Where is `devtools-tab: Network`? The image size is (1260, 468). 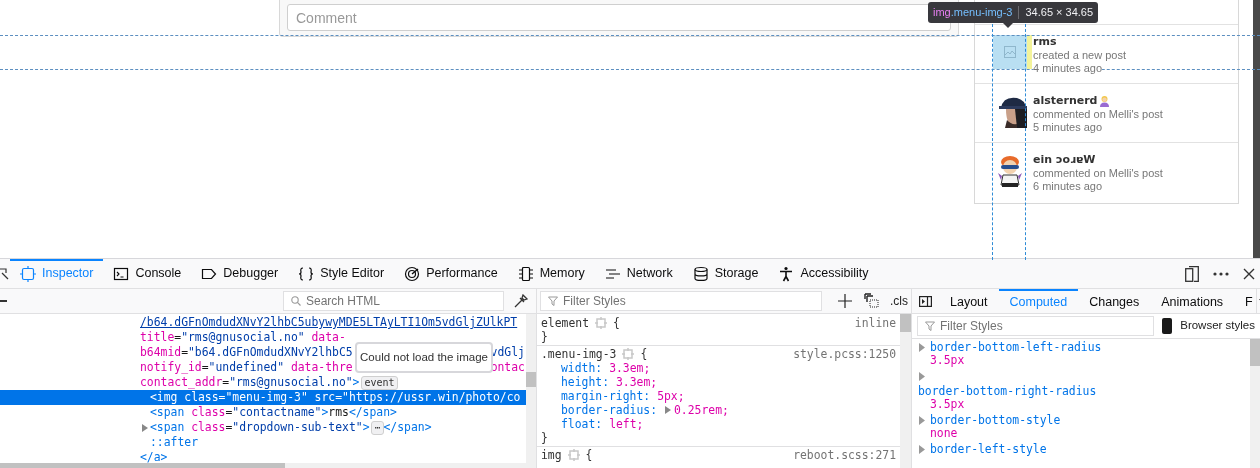 devtools-tab: Network is located at coordinates (638, 273).